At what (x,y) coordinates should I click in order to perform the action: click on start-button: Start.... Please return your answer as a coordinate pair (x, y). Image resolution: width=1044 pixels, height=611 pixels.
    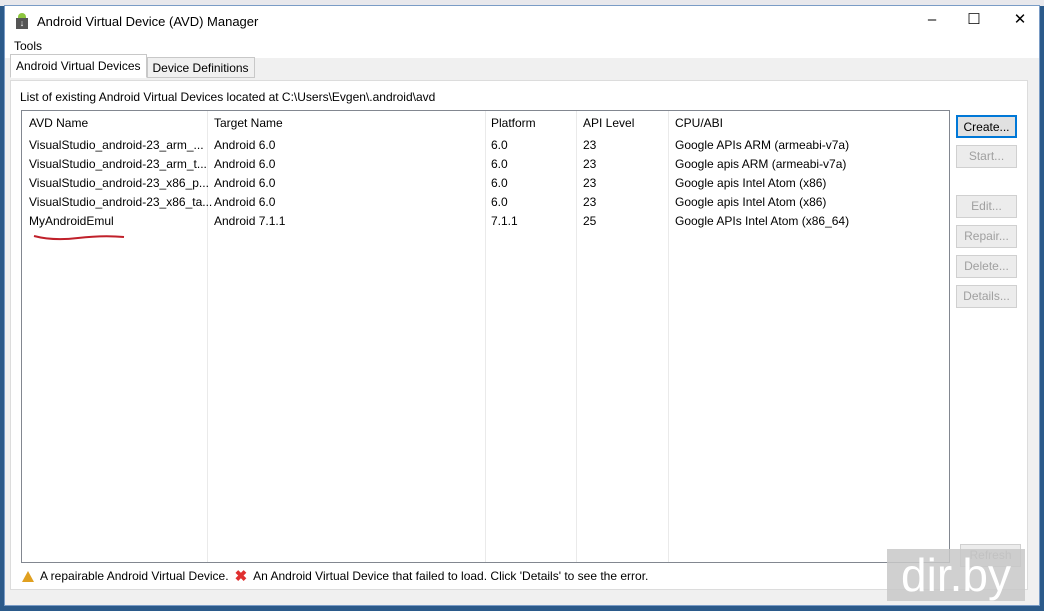
    Looking at the image, I should click on (986, 156).